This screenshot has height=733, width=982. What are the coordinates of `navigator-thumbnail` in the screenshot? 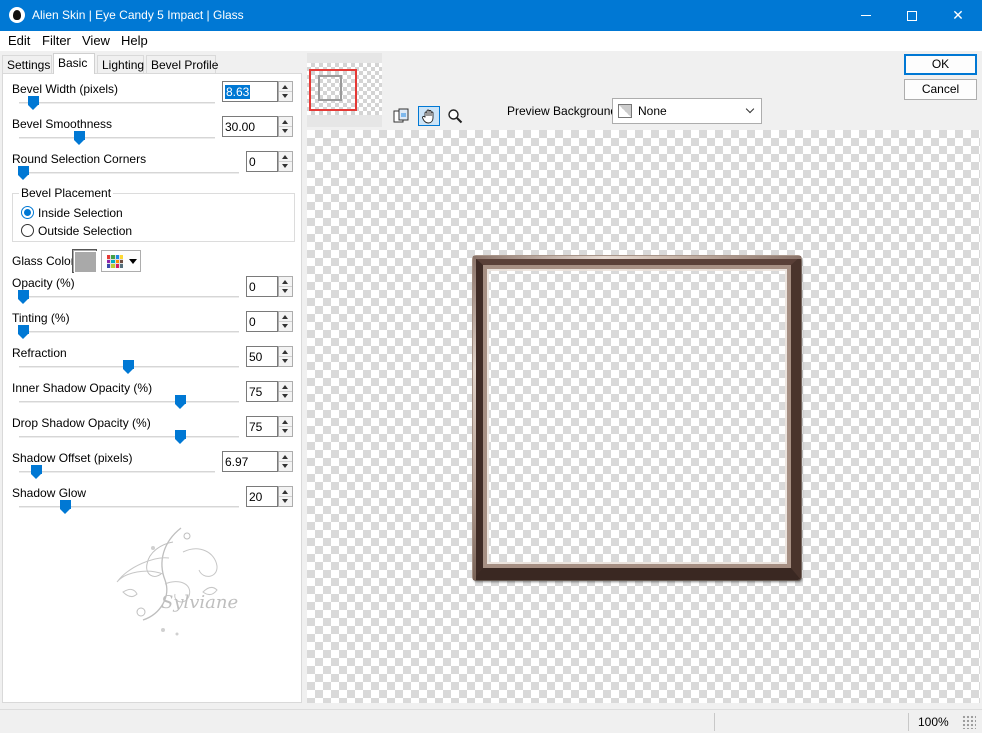 It's located at (344, 90).